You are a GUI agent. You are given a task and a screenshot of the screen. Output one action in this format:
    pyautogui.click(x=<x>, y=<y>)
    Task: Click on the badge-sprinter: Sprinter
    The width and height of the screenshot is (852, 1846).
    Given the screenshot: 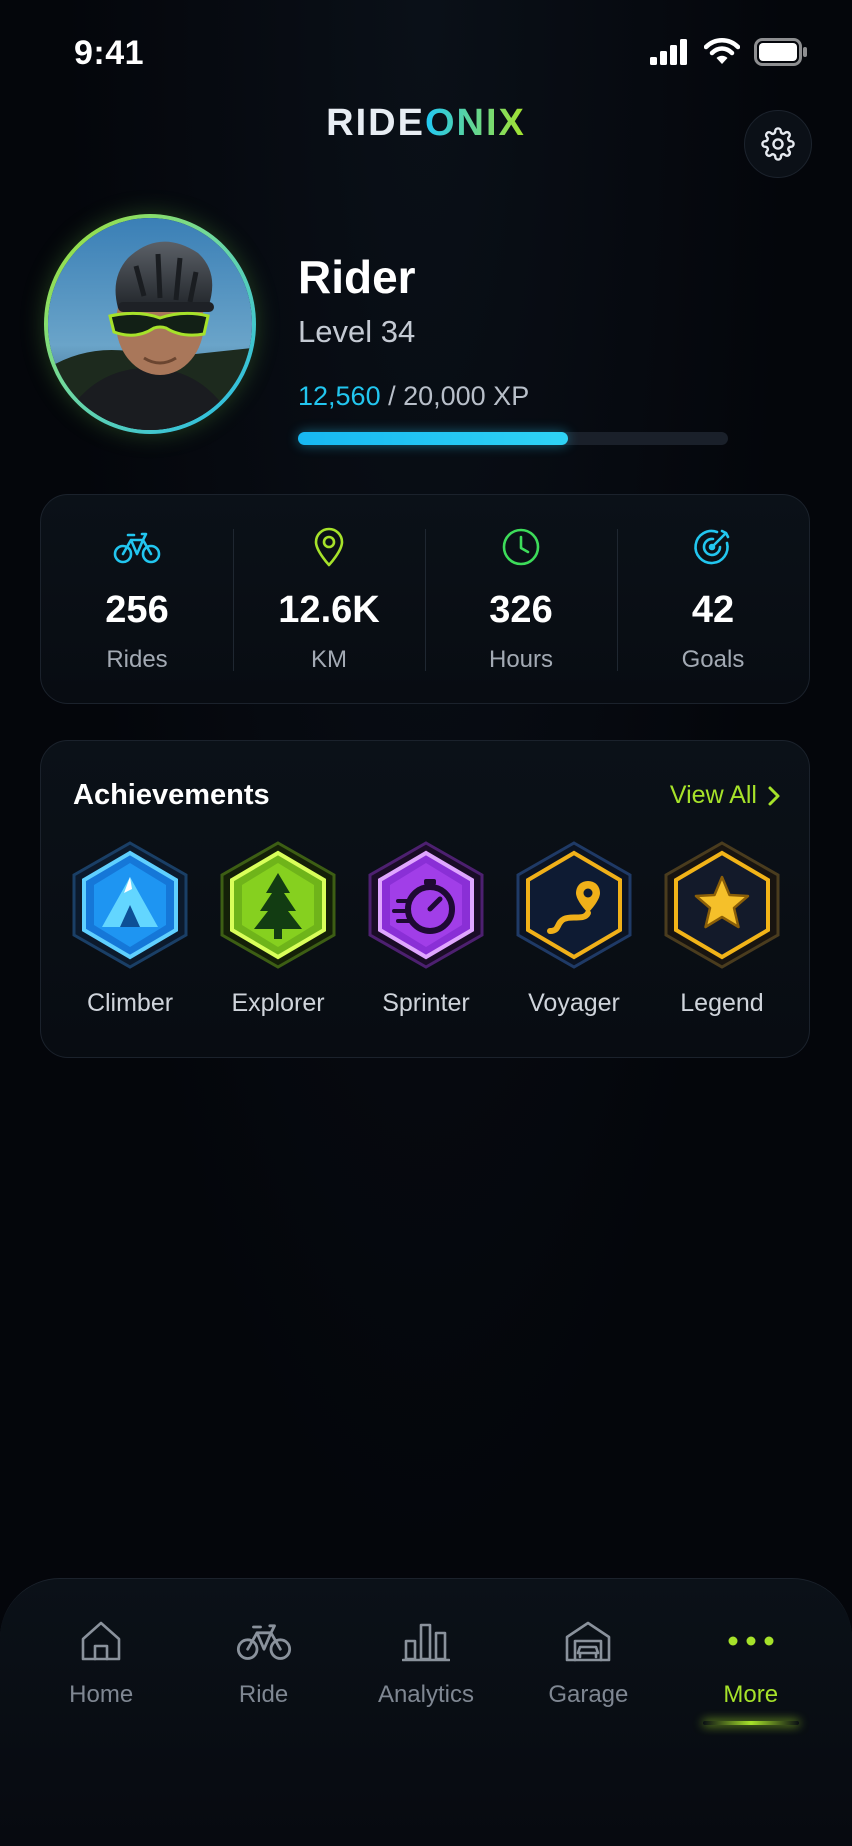 What is the action you would take?
    pyautogui.click(x=426, y=928)
    